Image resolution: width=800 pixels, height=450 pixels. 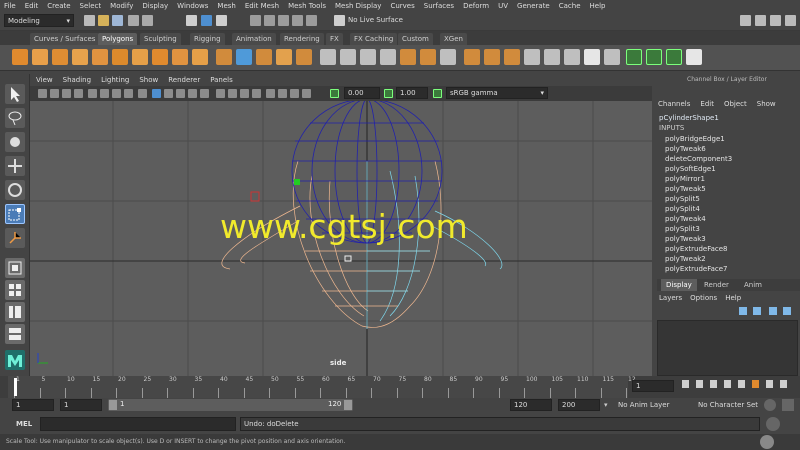 What do you see at coordinates (15, 387) in the screenshot?
I see `current-time-marker` at bounding box center [15, 387].